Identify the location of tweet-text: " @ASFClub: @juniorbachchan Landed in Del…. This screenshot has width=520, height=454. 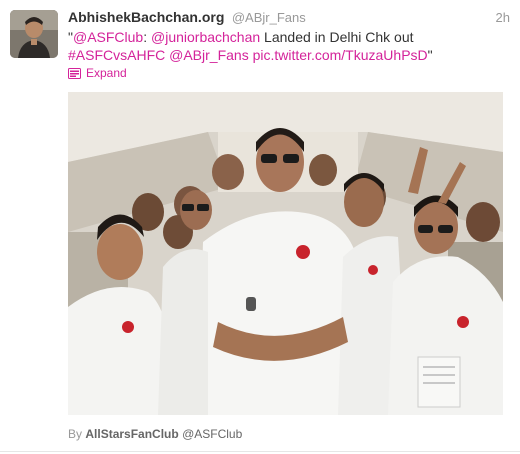
(288, 46).